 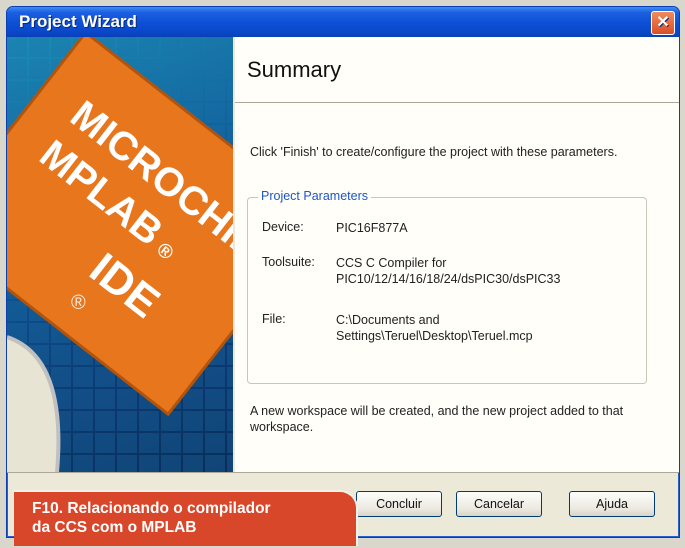 I want to click on registered-symbol: ®, so click(x=78, y=303).